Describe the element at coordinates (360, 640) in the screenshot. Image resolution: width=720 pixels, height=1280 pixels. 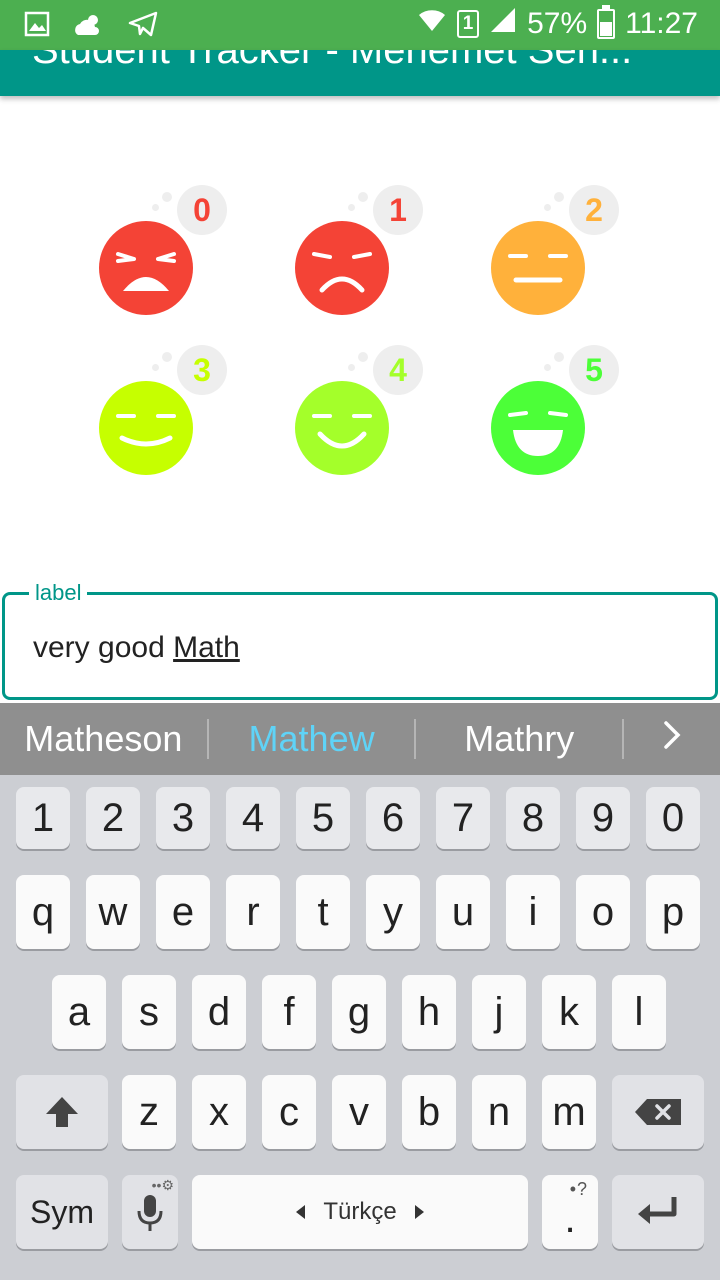
I see `label-text-field: label very good Math` at that location.